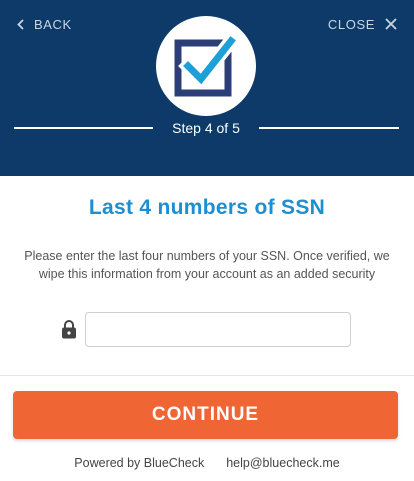  I want to click on lock-icon, so click(69, 329).